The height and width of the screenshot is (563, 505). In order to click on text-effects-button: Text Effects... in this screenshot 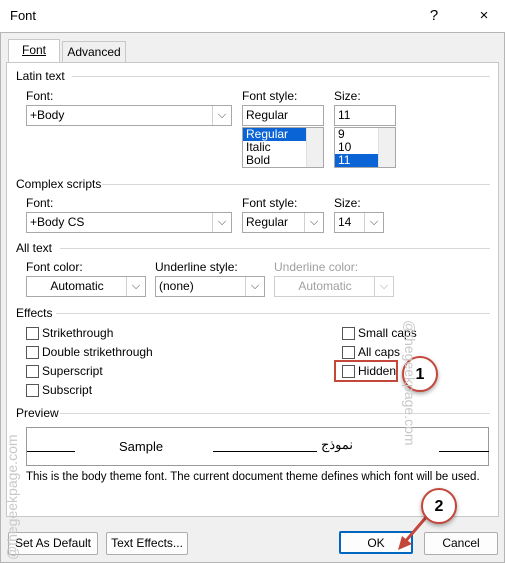, I will do `click(147, 543)`.